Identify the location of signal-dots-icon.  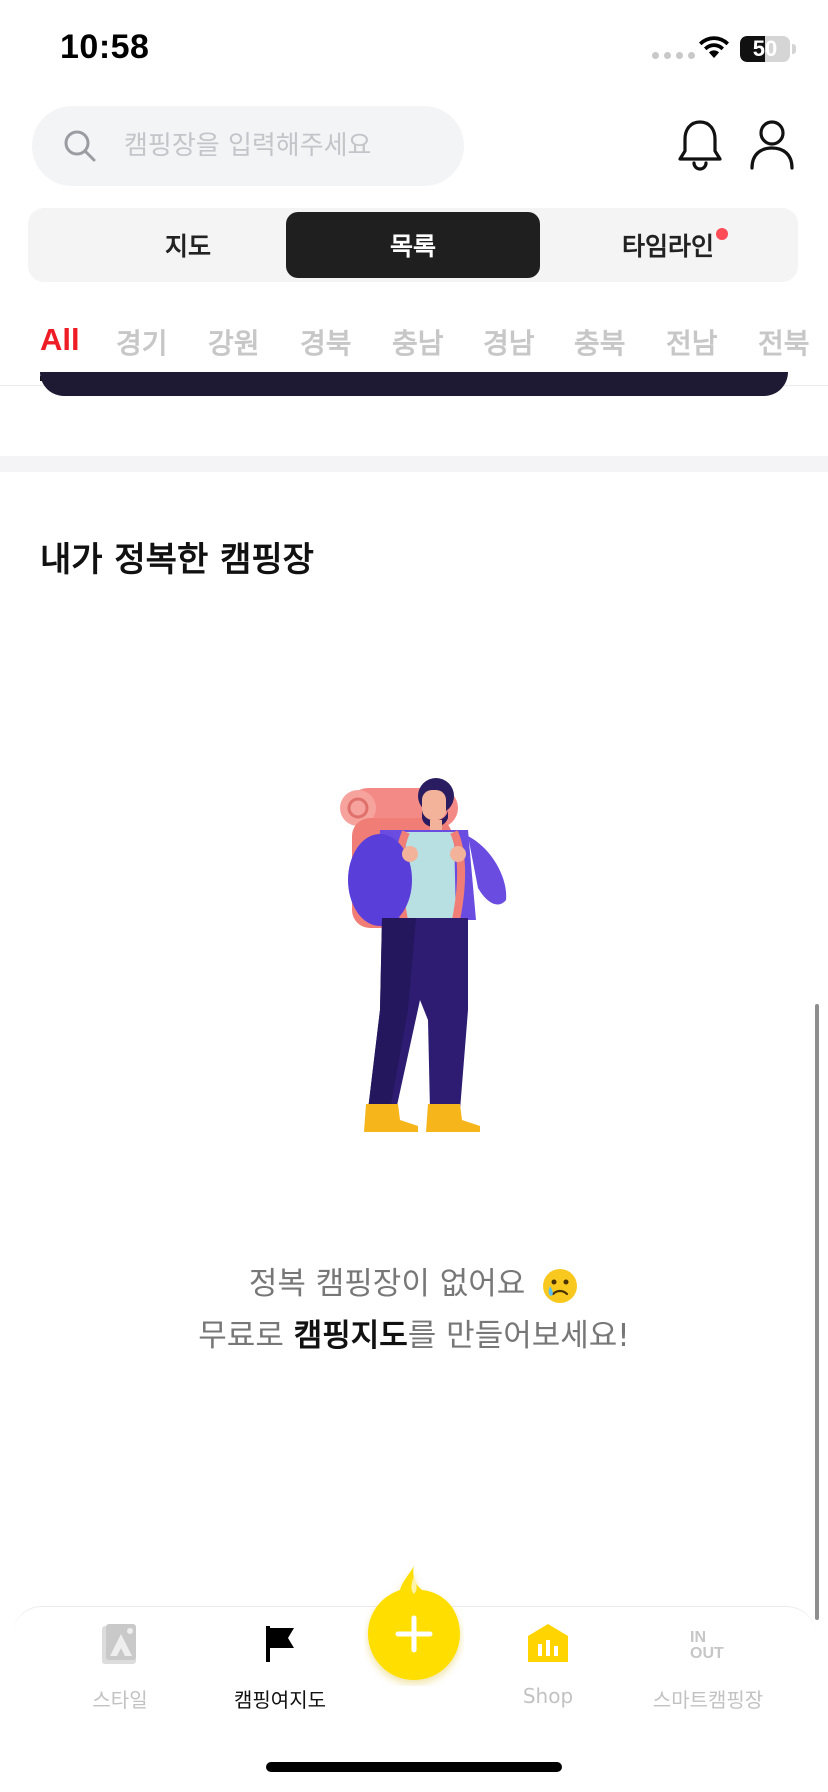
(673, 55).